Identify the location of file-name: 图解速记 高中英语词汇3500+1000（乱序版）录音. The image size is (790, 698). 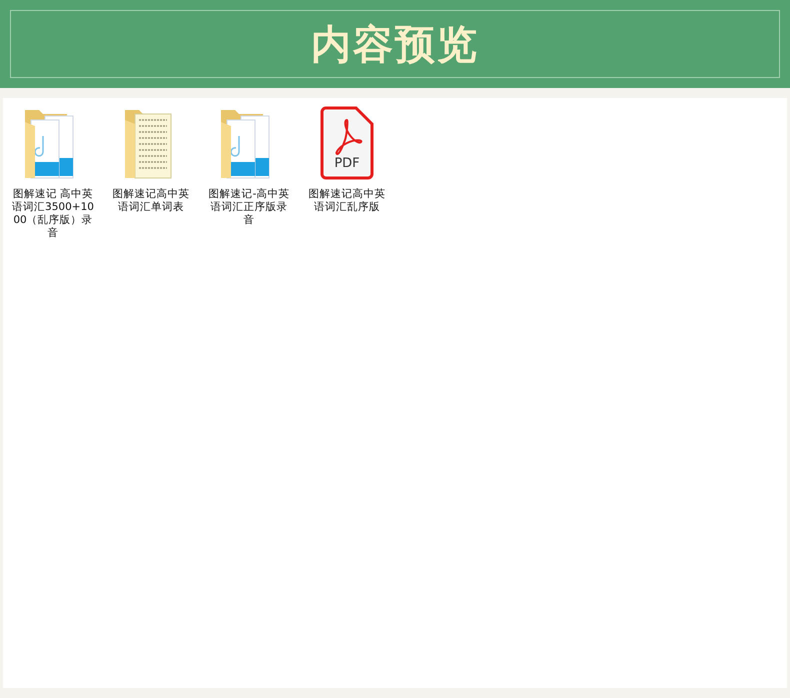
(53, 214).